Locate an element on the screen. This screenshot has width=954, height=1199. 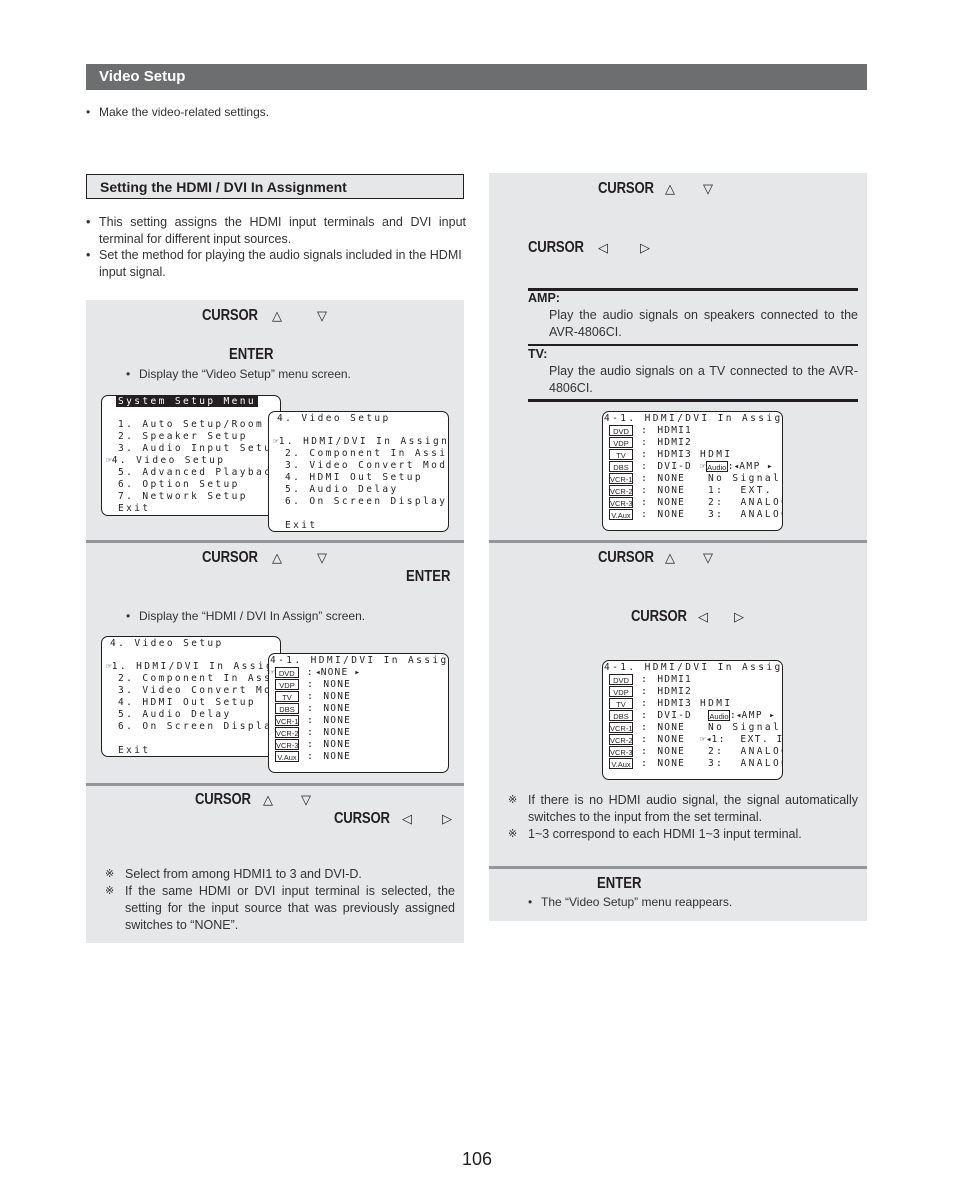
osd-menu-item-selected: 4. Video Setup is located at coordinates (168, 460).